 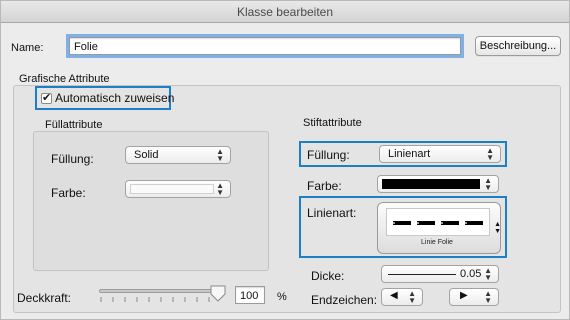 What do you see at coordinates (474, 297) in the screenshot?
I see `endmark-end-popup: ▶ ▲ ▼` at bounding box center [474, 297].